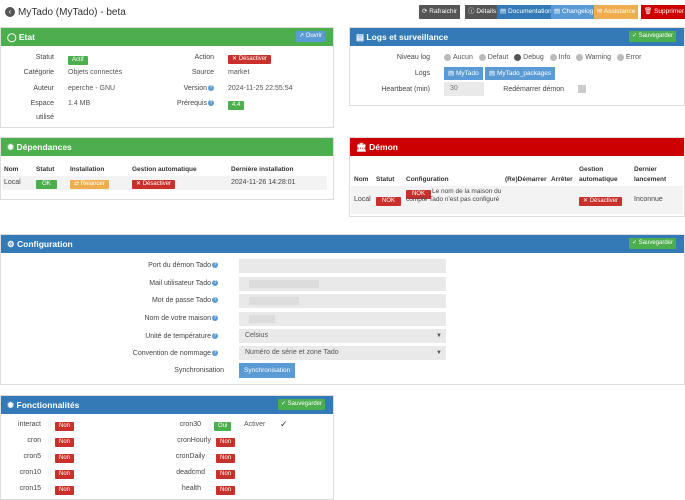  I want to click on fonc-cronhourly-badge: Non, so click(226, 442).